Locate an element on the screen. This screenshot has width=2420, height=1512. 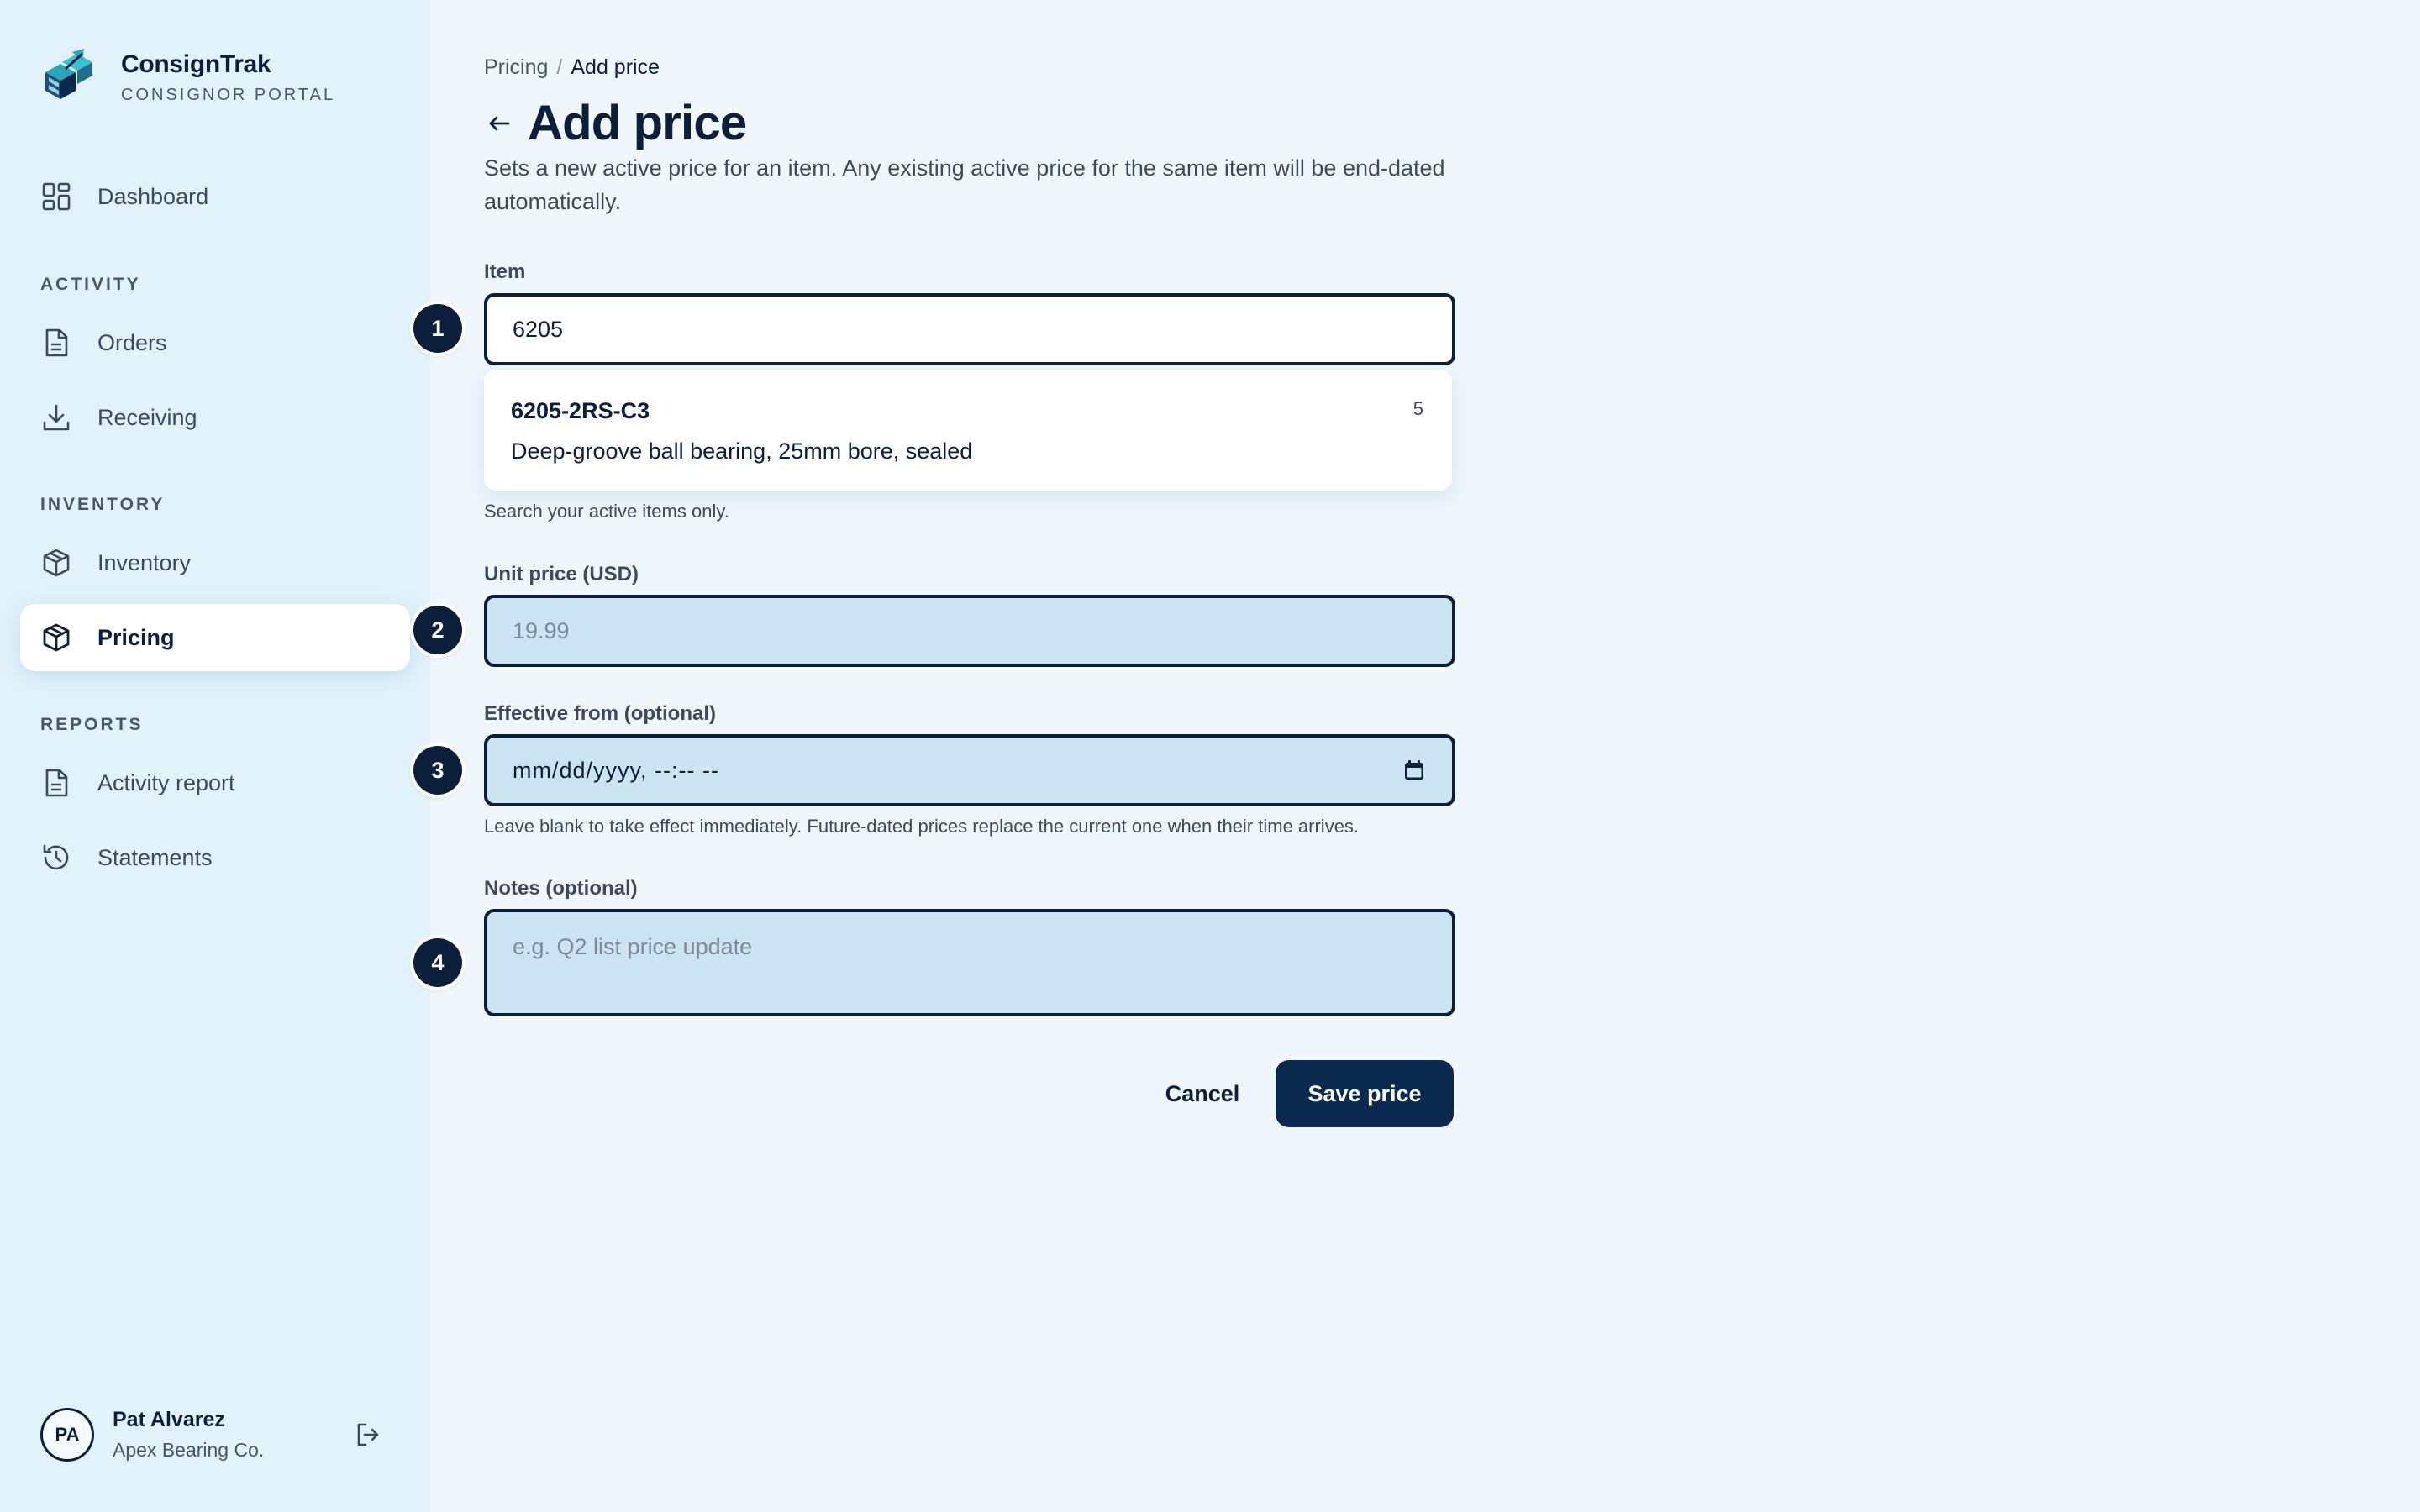
avatar: PA is located at coordinates (67, 1435).